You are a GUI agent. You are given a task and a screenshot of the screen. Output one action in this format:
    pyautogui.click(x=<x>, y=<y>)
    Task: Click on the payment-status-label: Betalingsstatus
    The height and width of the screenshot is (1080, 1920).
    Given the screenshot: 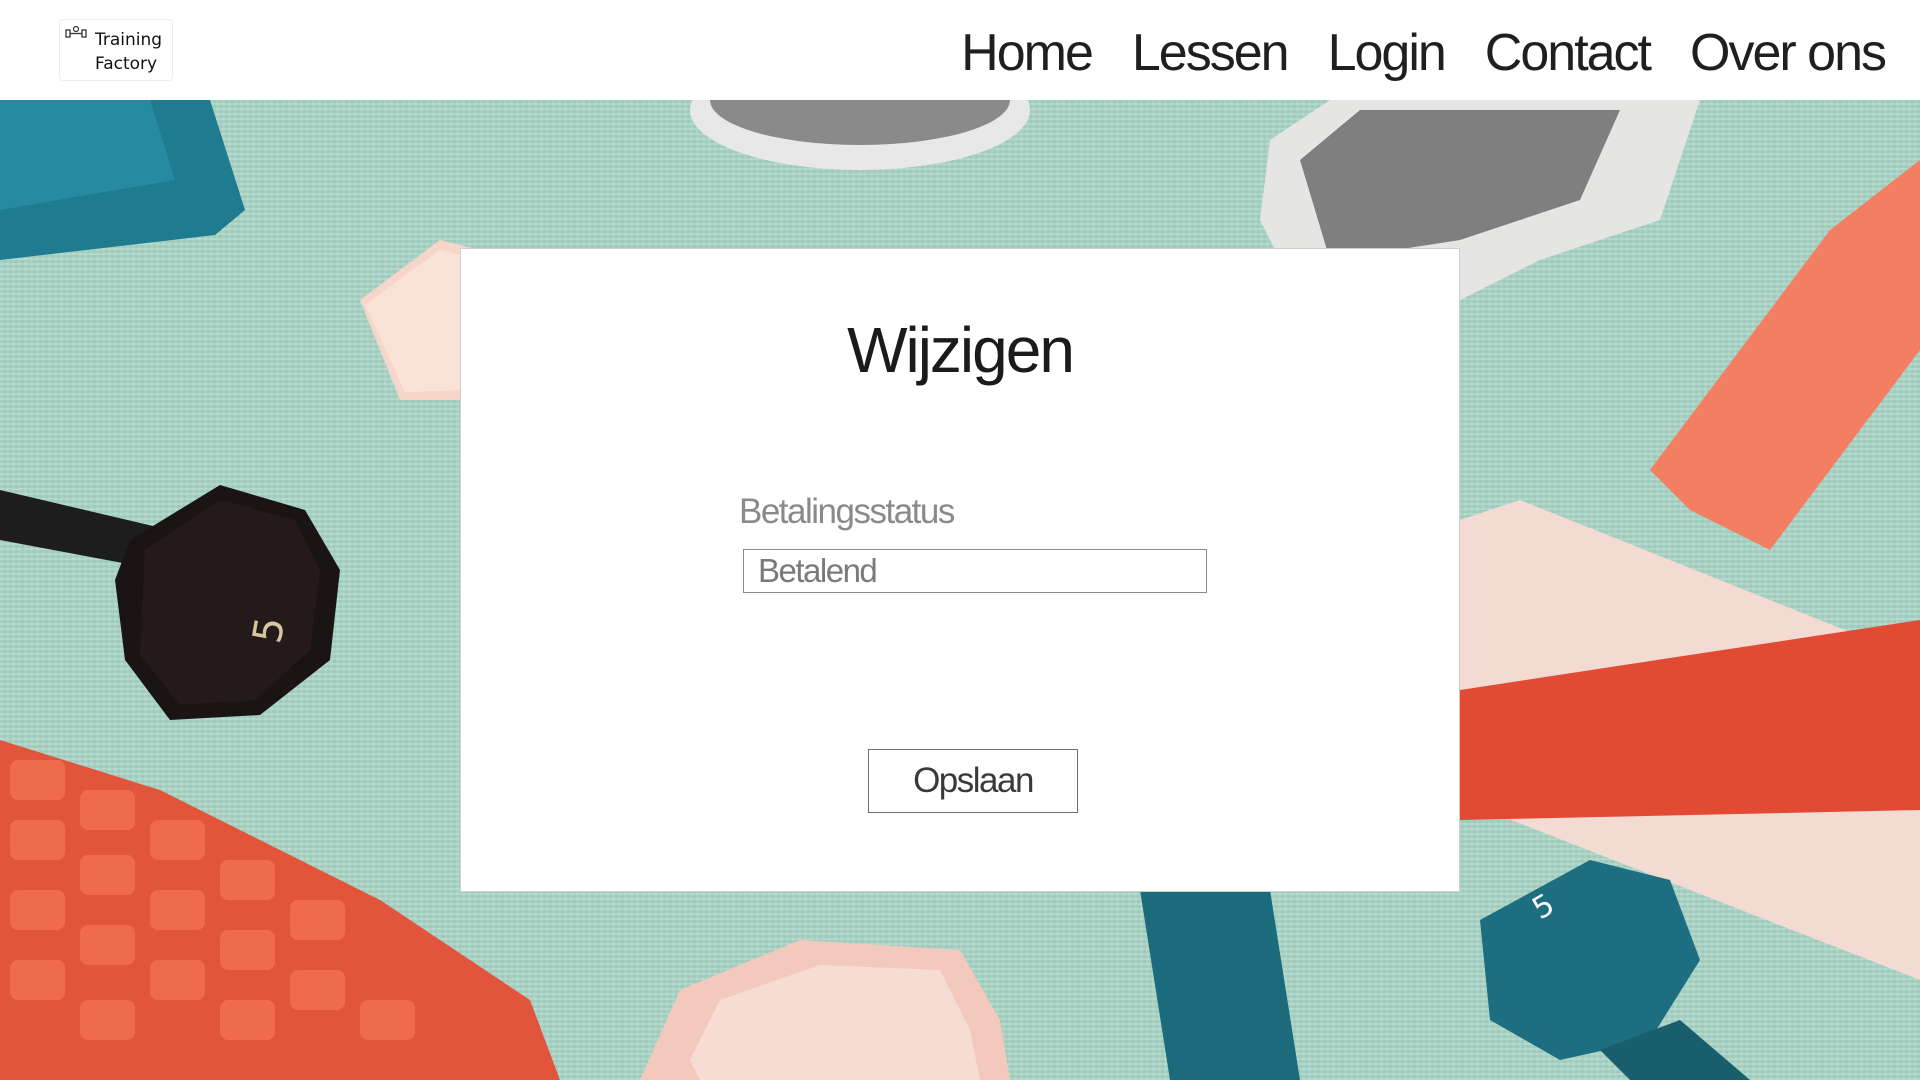 What is the action you would take?
    pyautogui.click(x=847, y=511)
    